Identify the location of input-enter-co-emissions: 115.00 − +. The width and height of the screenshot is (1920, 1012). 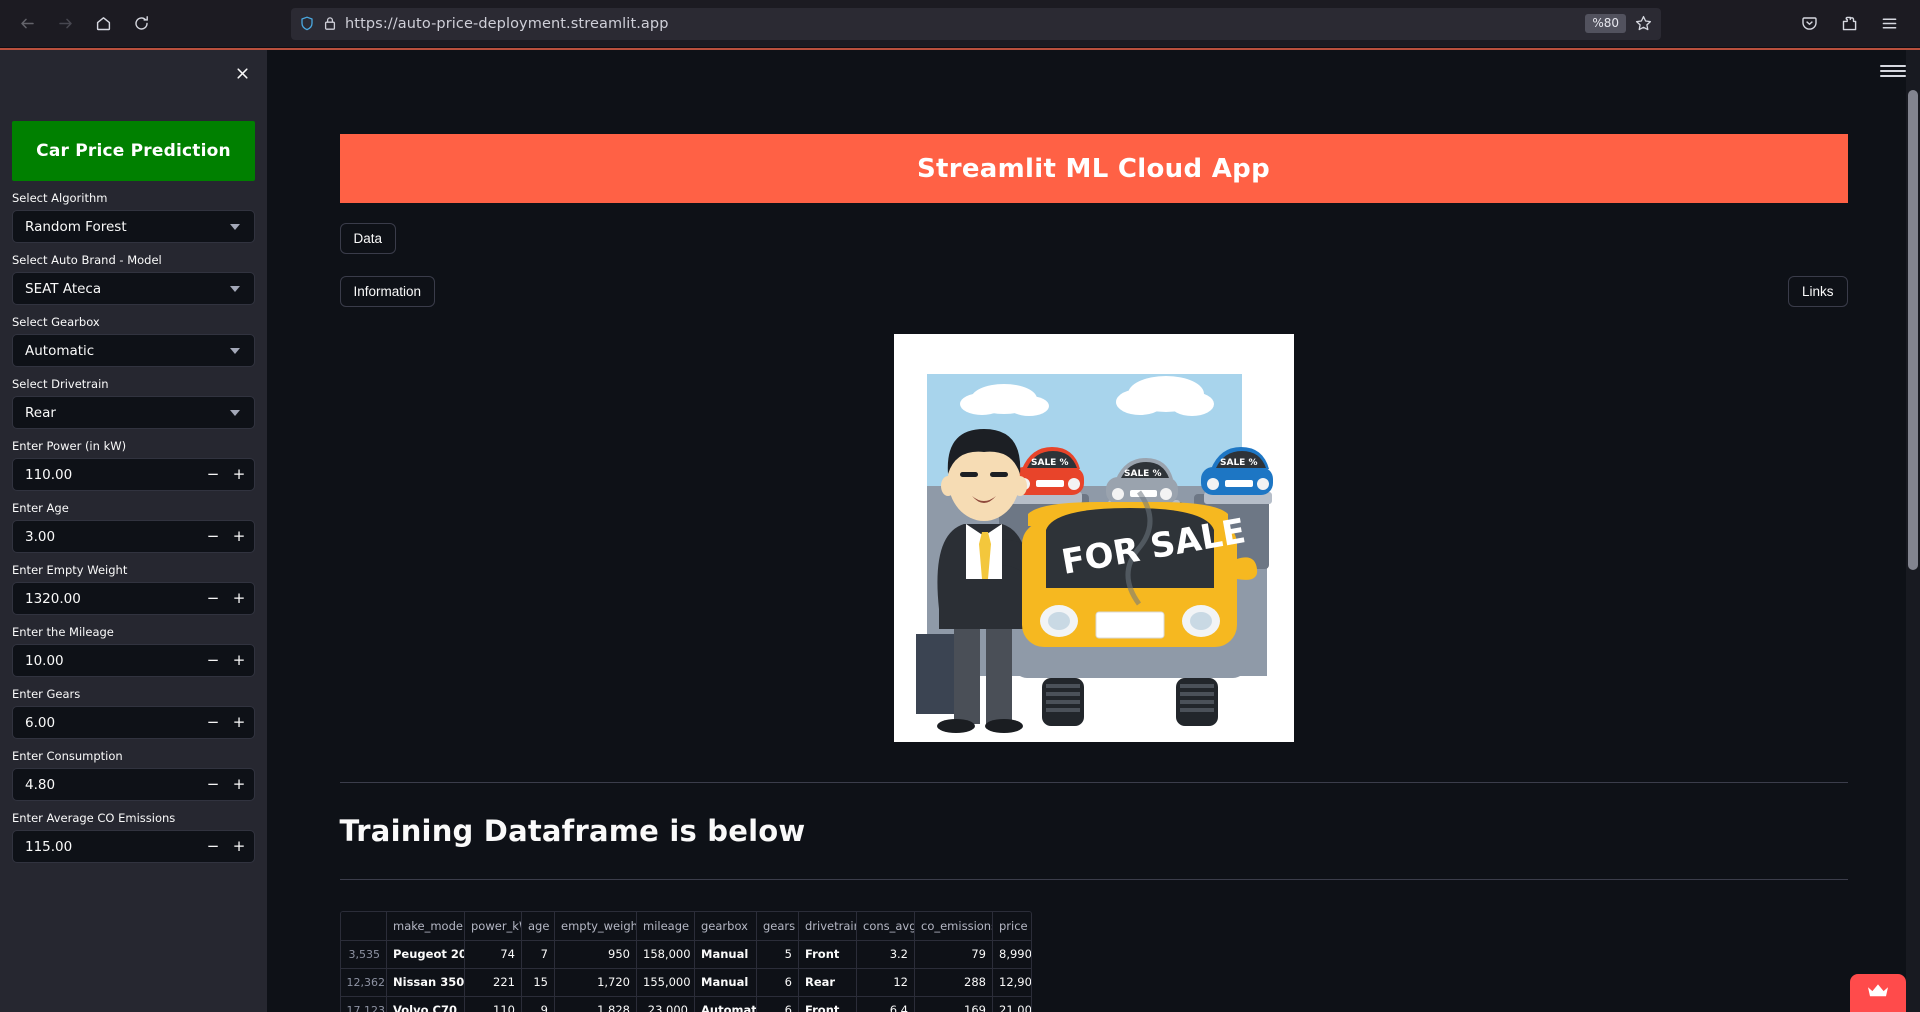
(133, 846).